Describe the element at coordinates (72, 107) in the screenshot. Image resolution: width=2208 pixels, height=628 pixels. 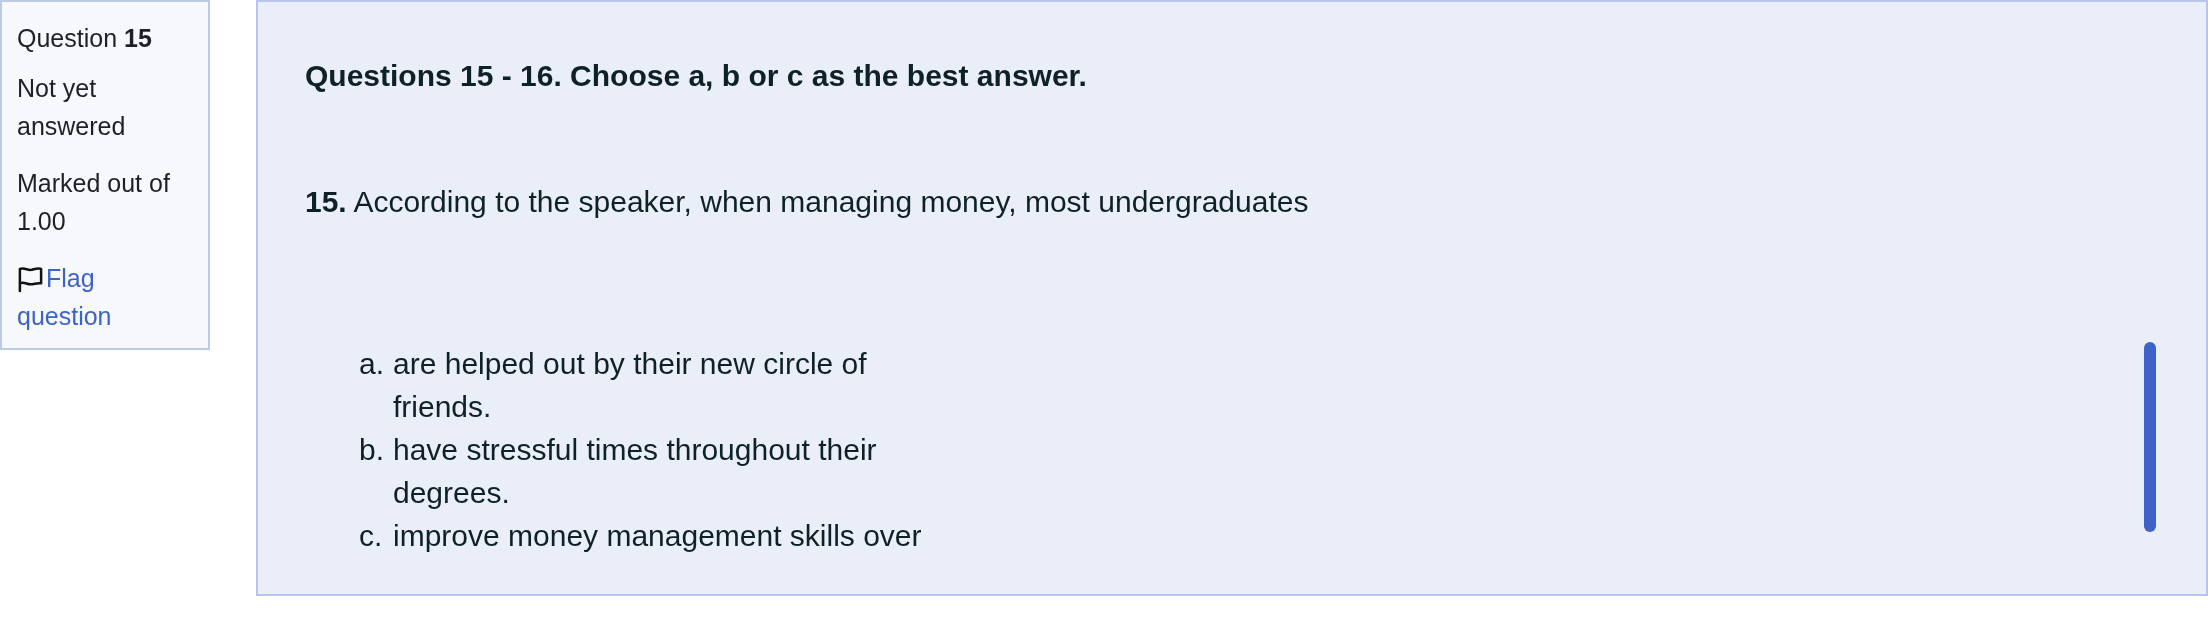
I see `question-status: Not yet answered` at that location.